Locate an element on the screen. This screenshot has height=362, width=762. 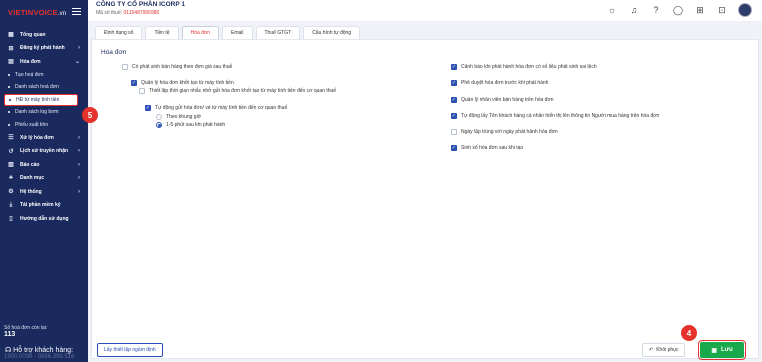
support-phone: 1900.0098 - 0986.399.516 is located at coordinates (39, 357).